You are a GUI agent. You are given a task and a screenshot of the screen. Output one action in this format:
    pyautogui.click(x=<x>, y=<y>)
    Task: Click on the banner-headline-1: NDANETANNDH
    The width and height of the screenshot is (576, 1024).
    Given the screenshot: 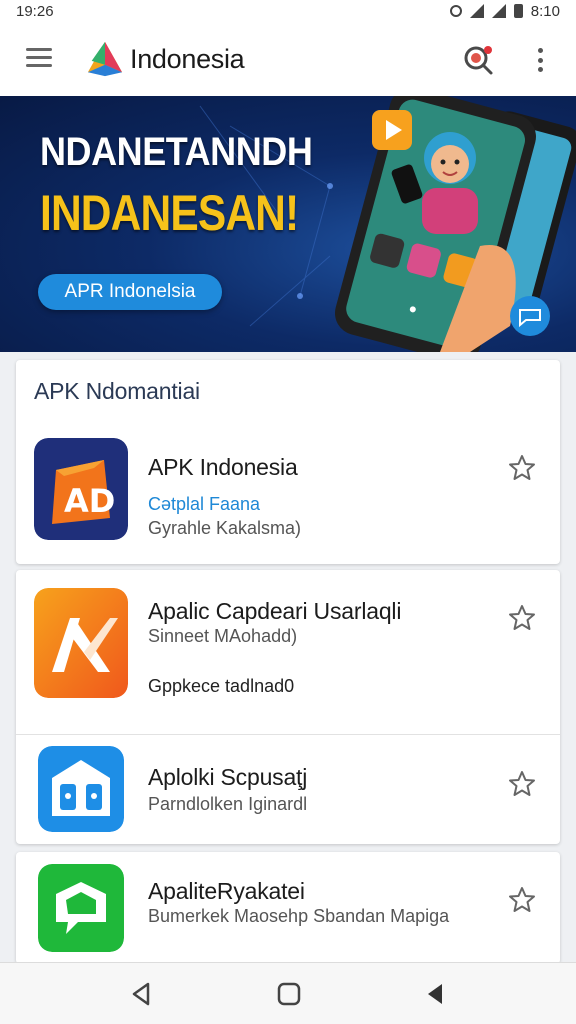 What is the action you would take?
    pyautogui.click(x=176, y=152)
    